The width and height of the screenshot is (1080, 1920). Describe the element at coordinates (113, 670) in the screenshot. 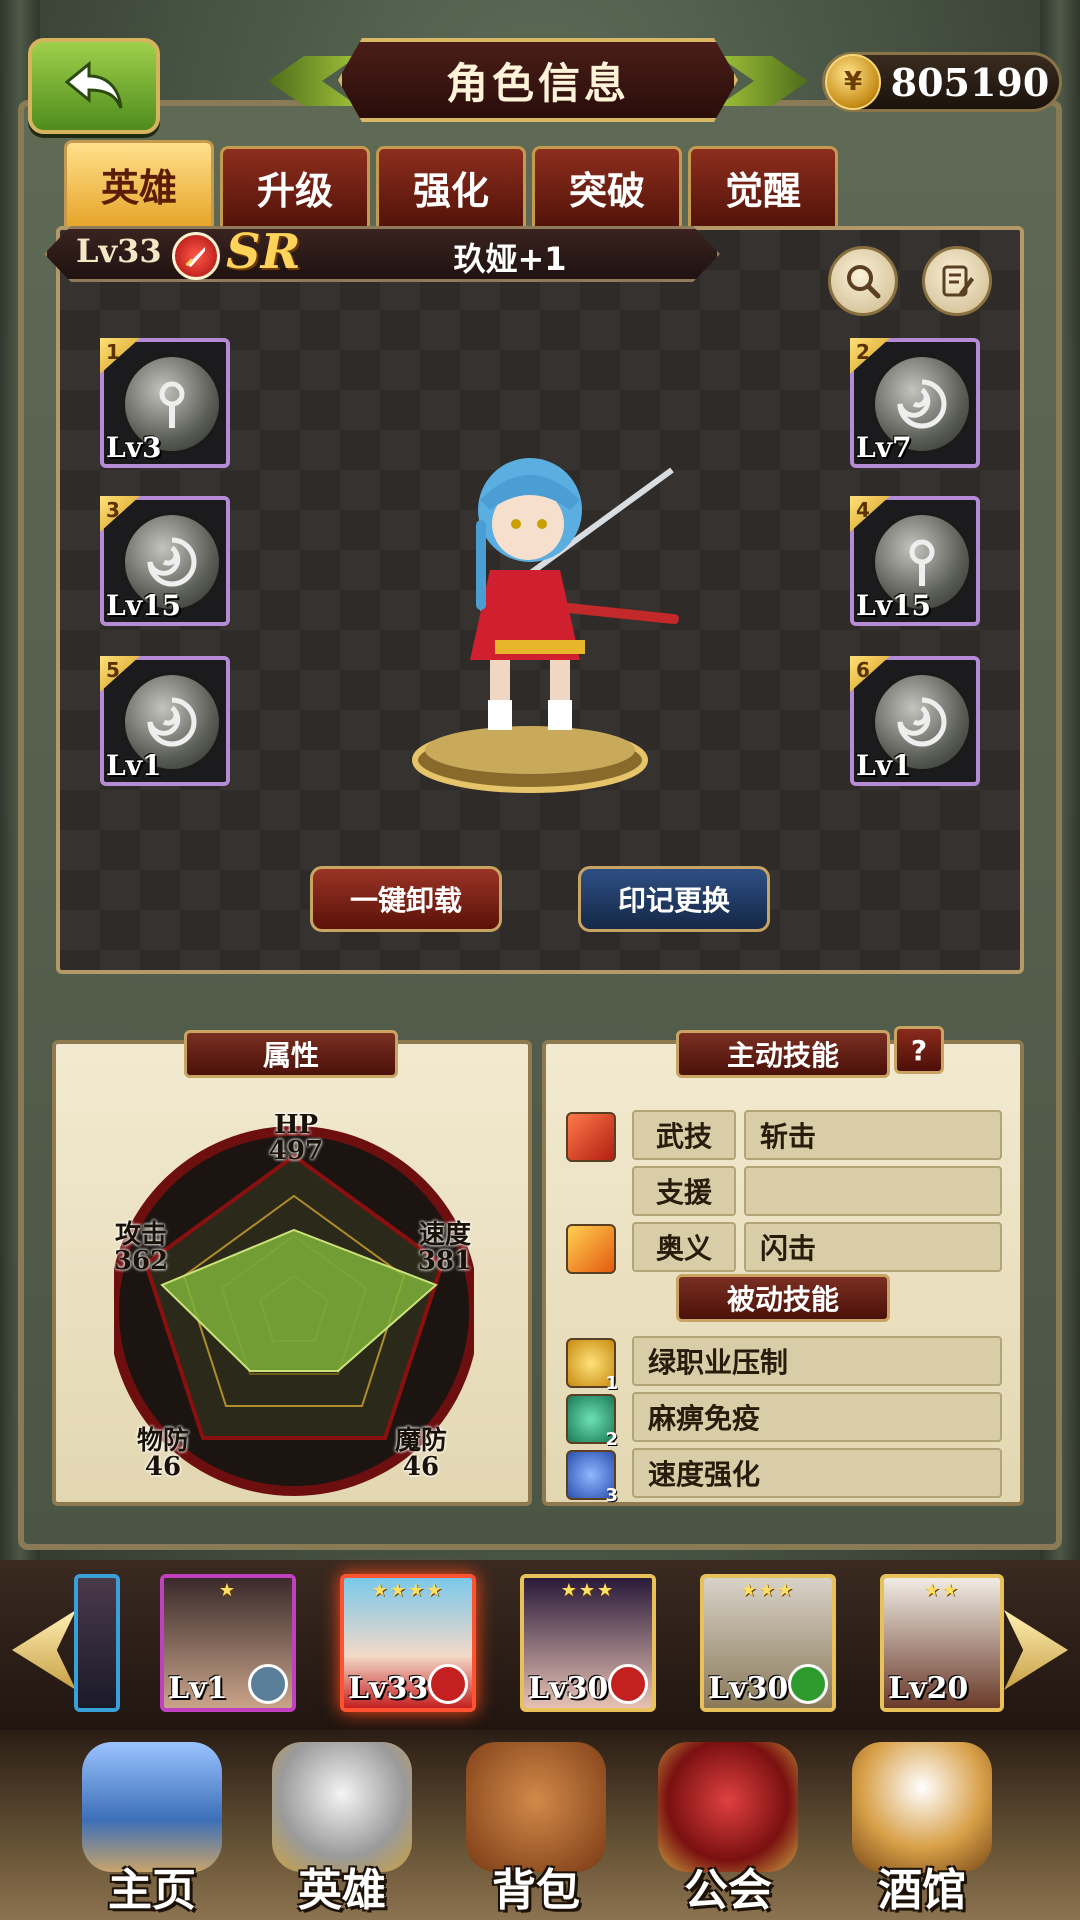

I see `slot-number: 5` at that location.